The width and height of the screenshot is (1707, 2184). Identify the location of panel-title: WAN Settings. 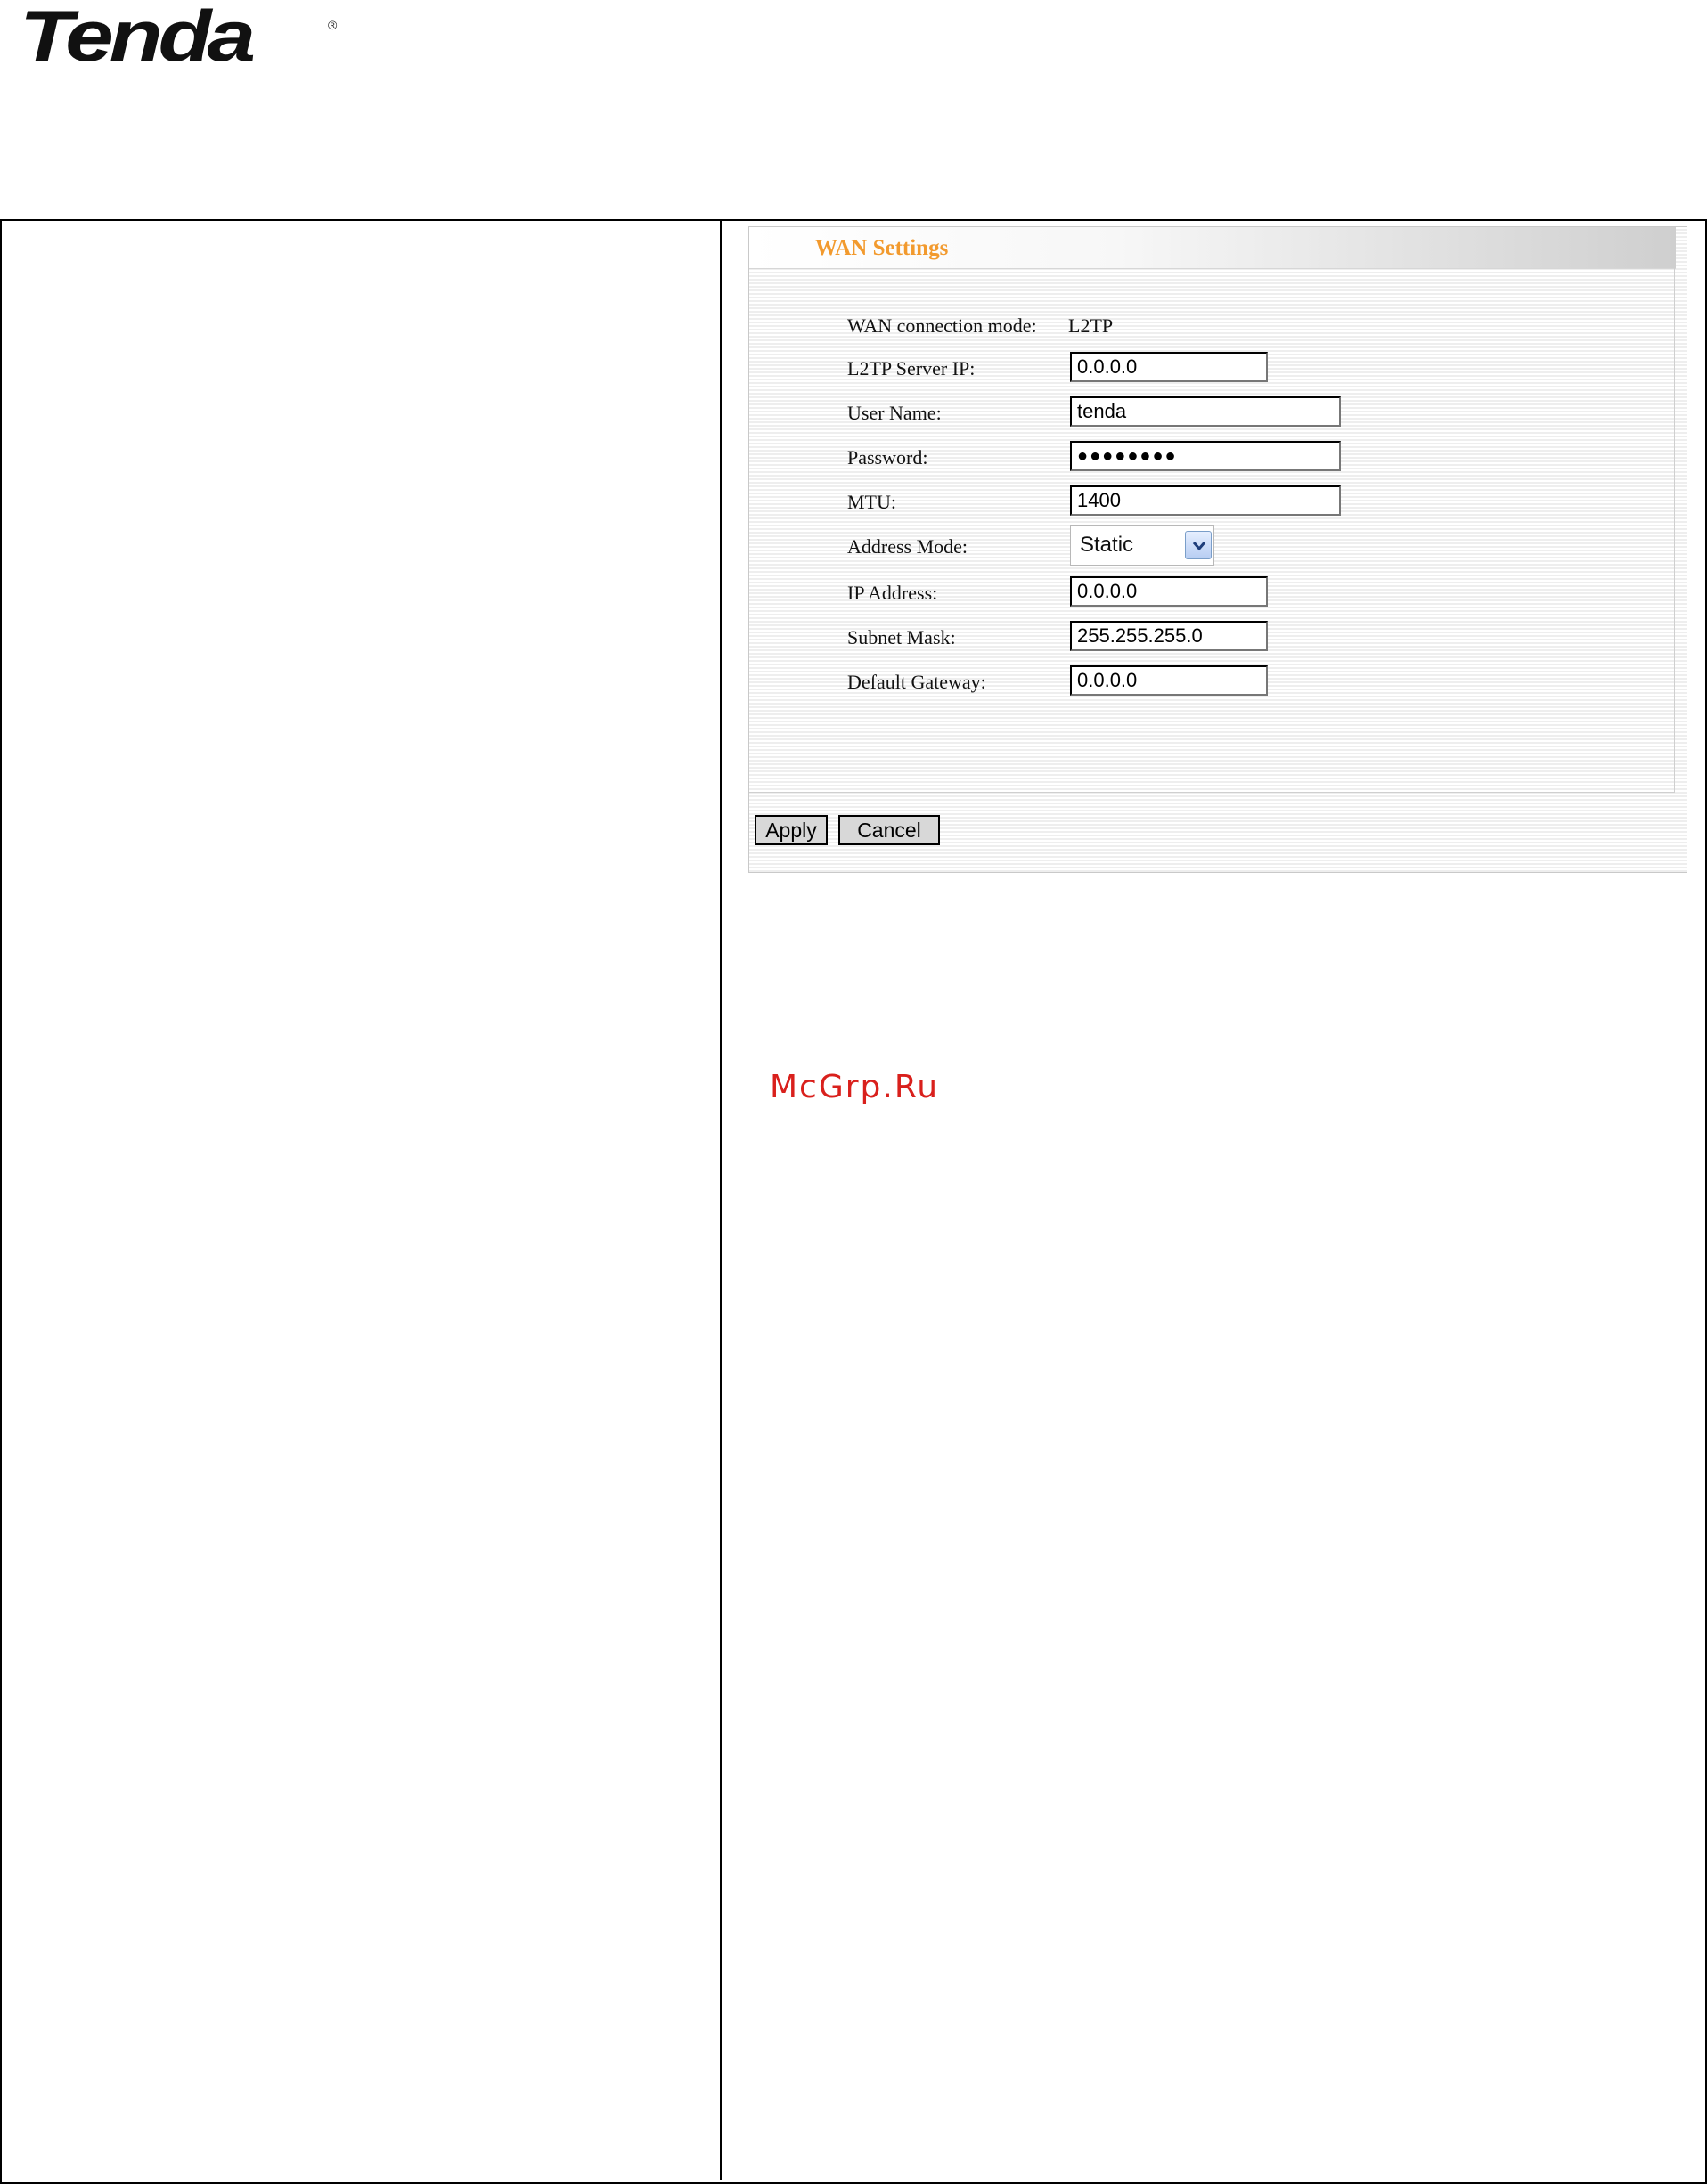
(882, 248).